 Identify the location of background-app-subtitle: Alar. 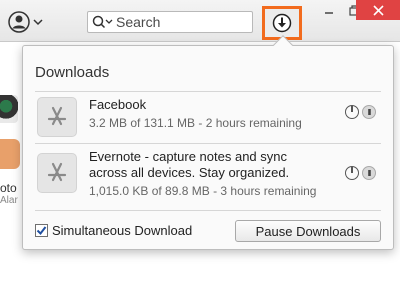
(9, 200).